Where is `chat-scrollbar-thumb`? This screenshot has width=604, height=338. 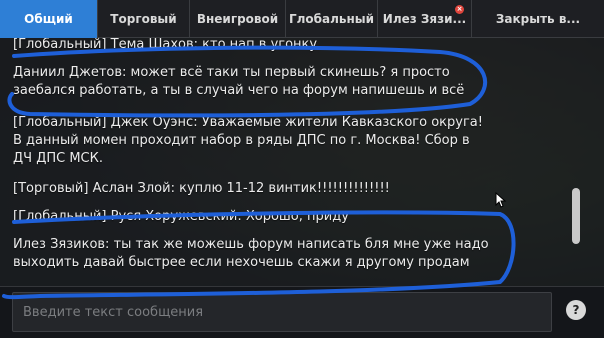
chat-scrollbar-thumb is located at coordinates (576, 216).